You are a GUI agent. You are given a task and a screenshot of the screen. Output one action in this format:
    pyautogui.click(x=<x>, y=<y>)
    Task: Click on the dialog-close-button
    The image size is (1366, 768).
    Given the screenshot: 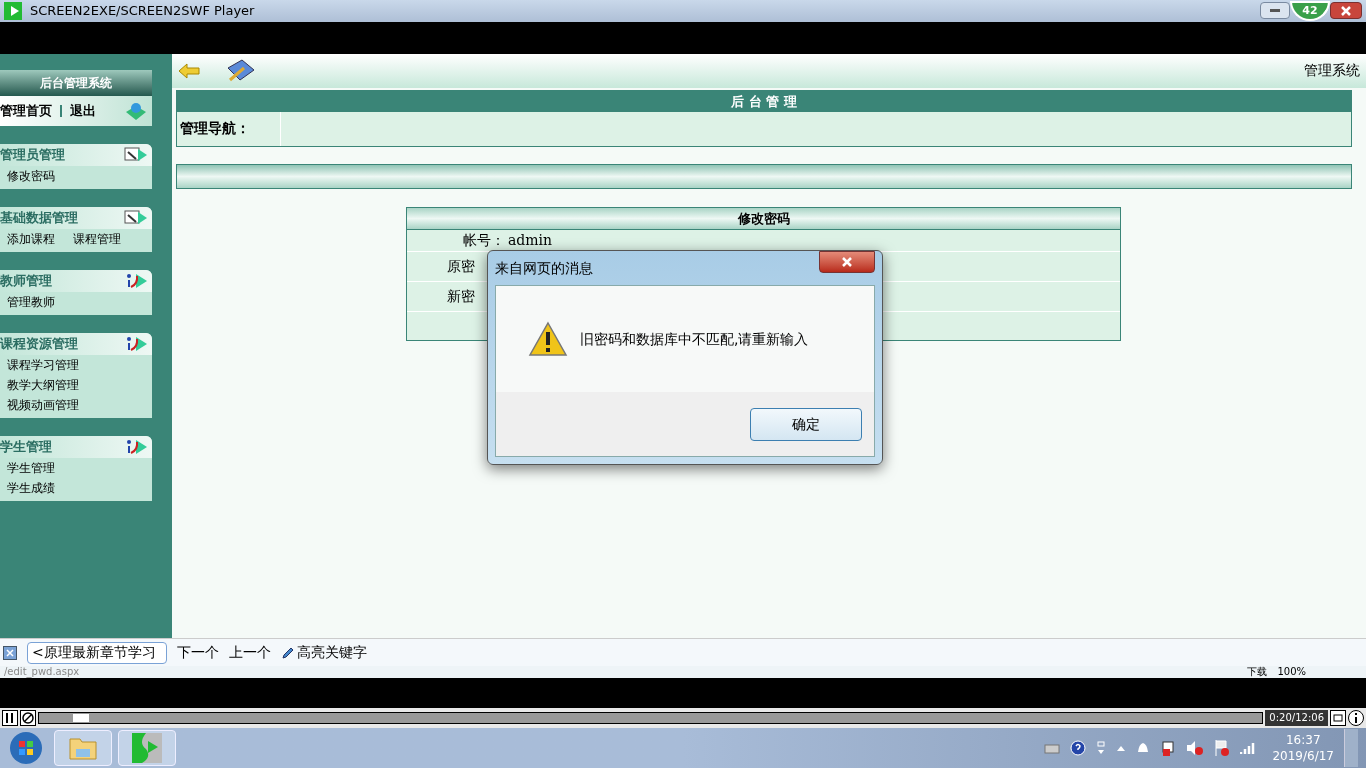 What is the action you would take?
    pyautogui.click(x=847, y=262)
    